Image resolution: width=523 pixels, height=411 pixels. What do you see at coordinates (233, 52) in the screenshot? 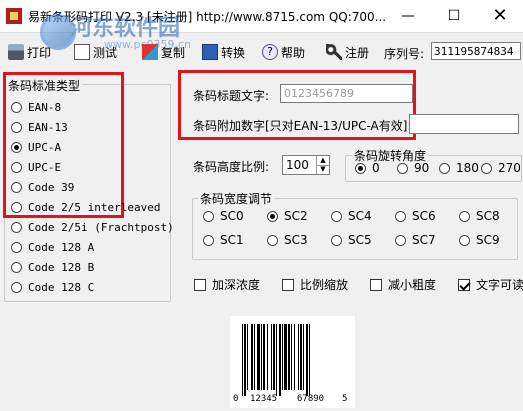
I see `convert-label: 转换` at bounding box center [233, 52].